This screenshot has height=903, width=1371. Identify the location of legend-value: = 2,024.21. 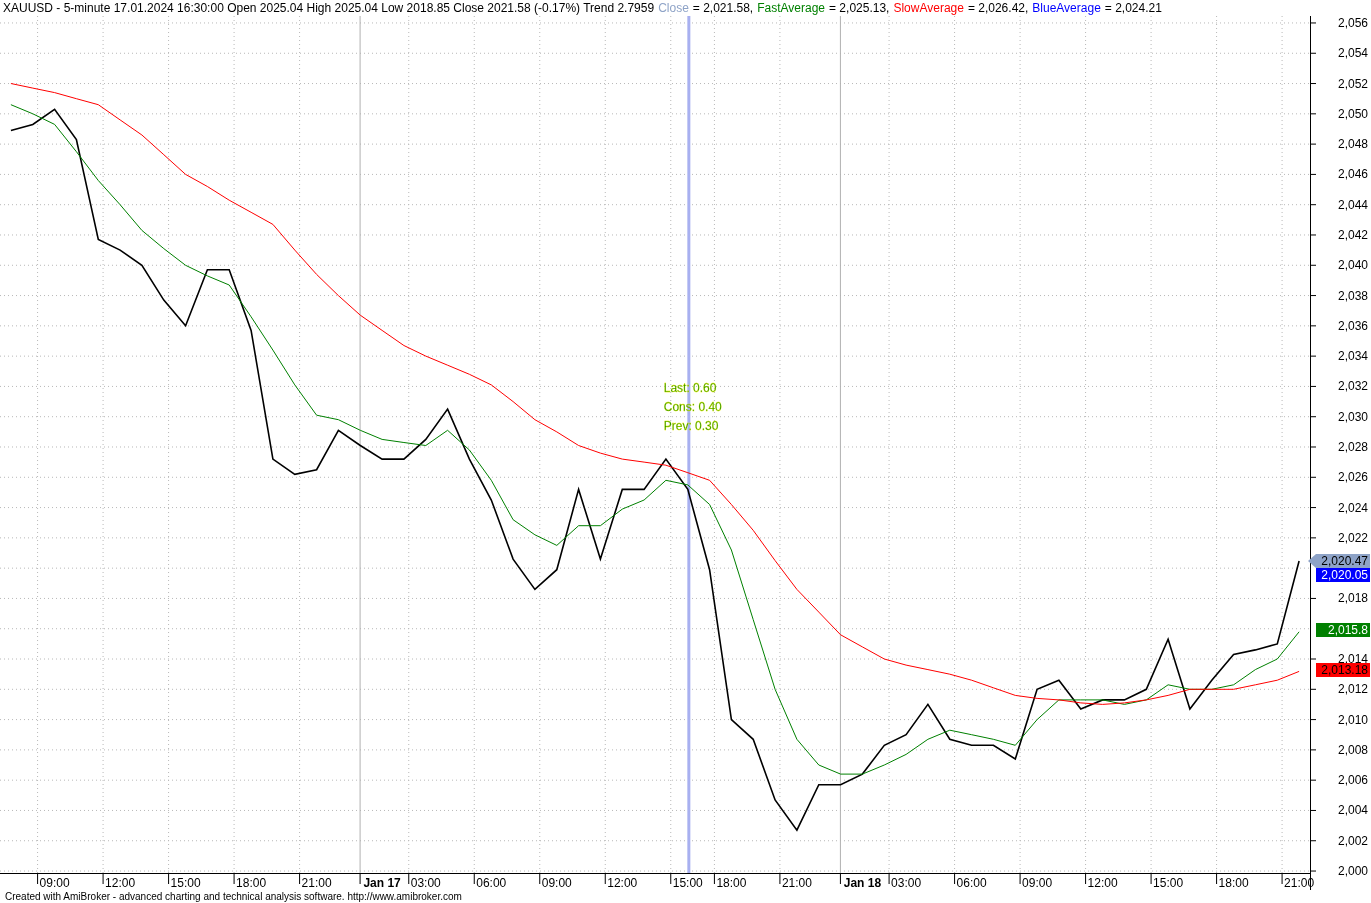
(1133, 8).